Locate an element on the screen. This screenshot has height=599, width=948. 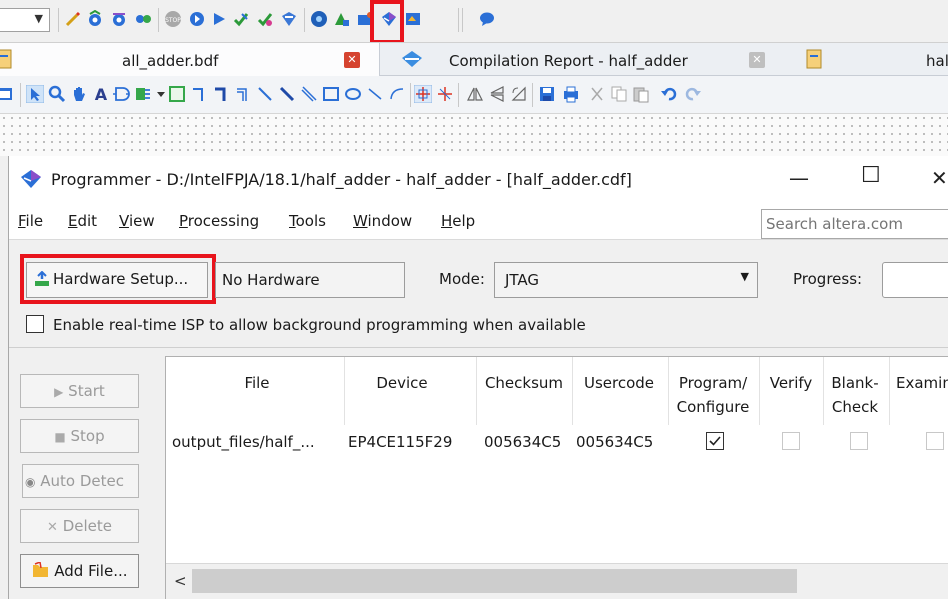
chevron-down-icon is located at coordinates (161, 94).